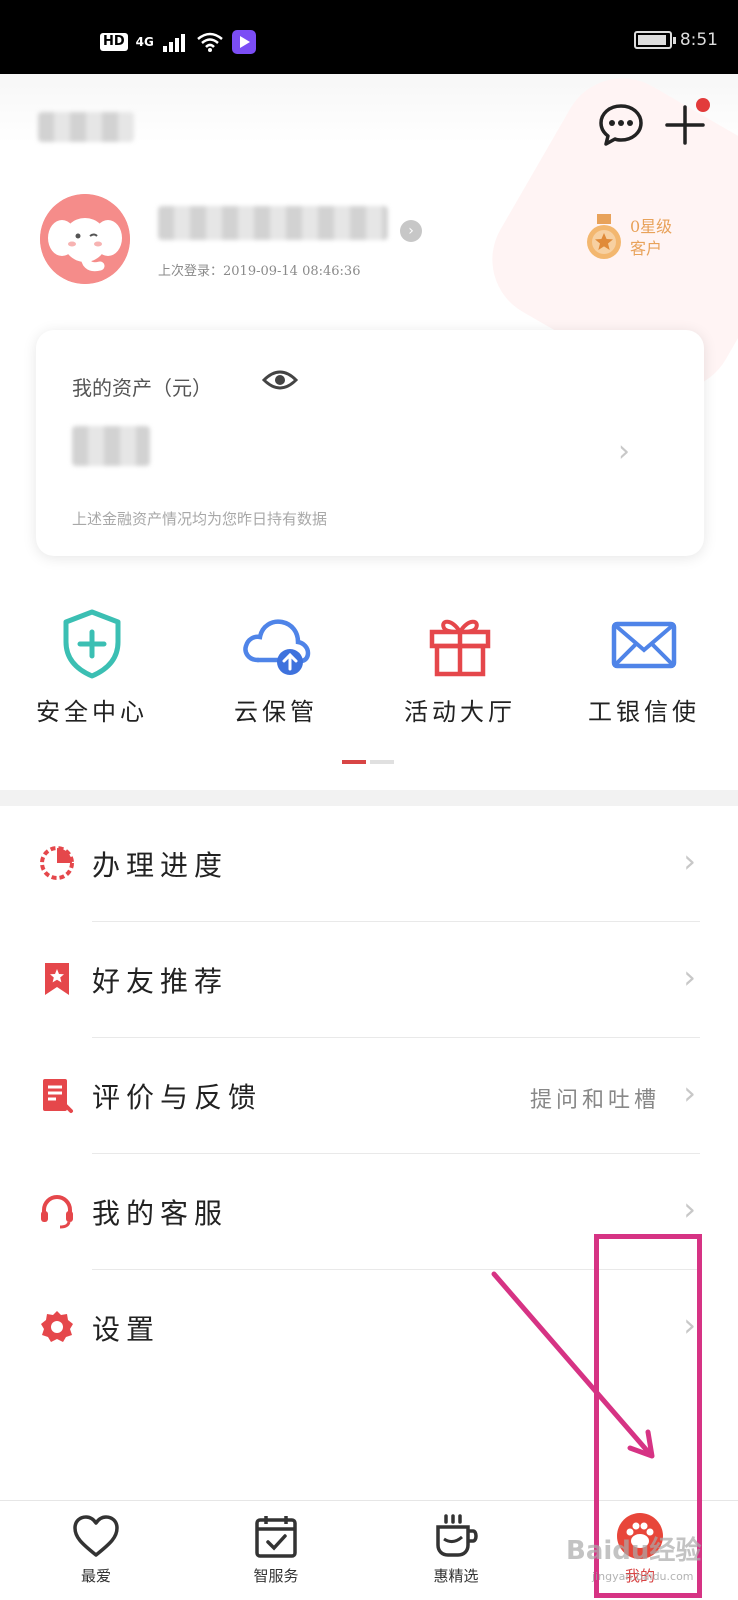  I want to click on asset-note: 上述金融资产情况均为您昨日持有数据, so click(200, 519).